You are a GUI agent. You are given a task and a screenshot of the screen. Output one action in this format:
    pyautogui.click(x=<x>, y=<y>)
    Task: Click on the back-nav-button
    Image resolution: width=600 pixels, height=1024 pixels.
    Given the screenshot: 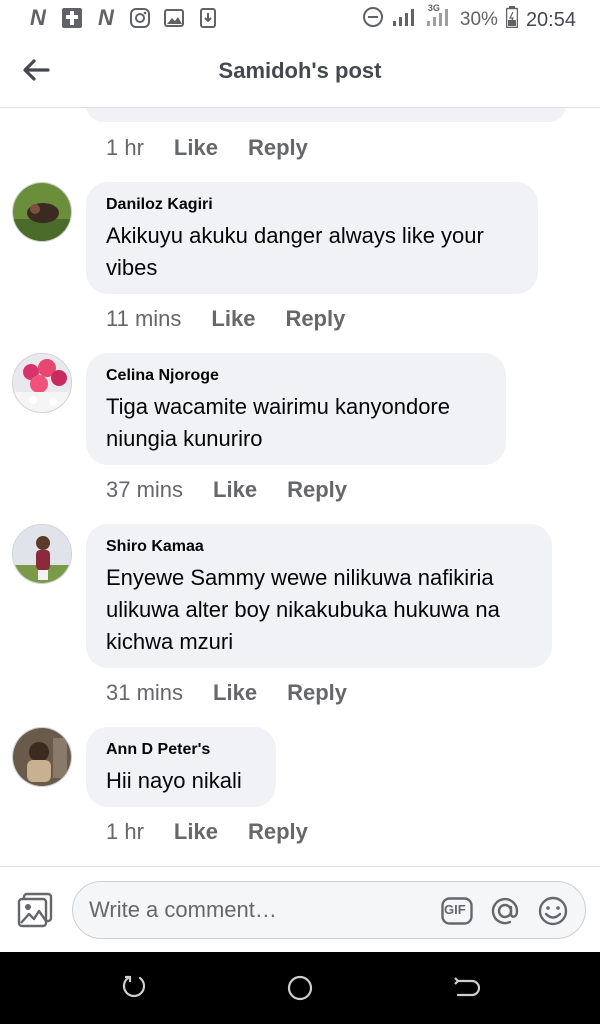 What is the action you would take?
    pyautogui.click(x=466, y=988)
    